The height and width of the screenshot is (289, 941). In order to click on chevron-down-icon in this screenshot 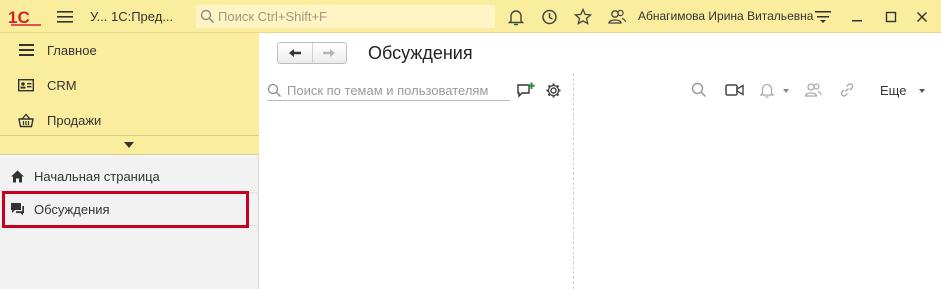, I will do `click(129, 145)`.